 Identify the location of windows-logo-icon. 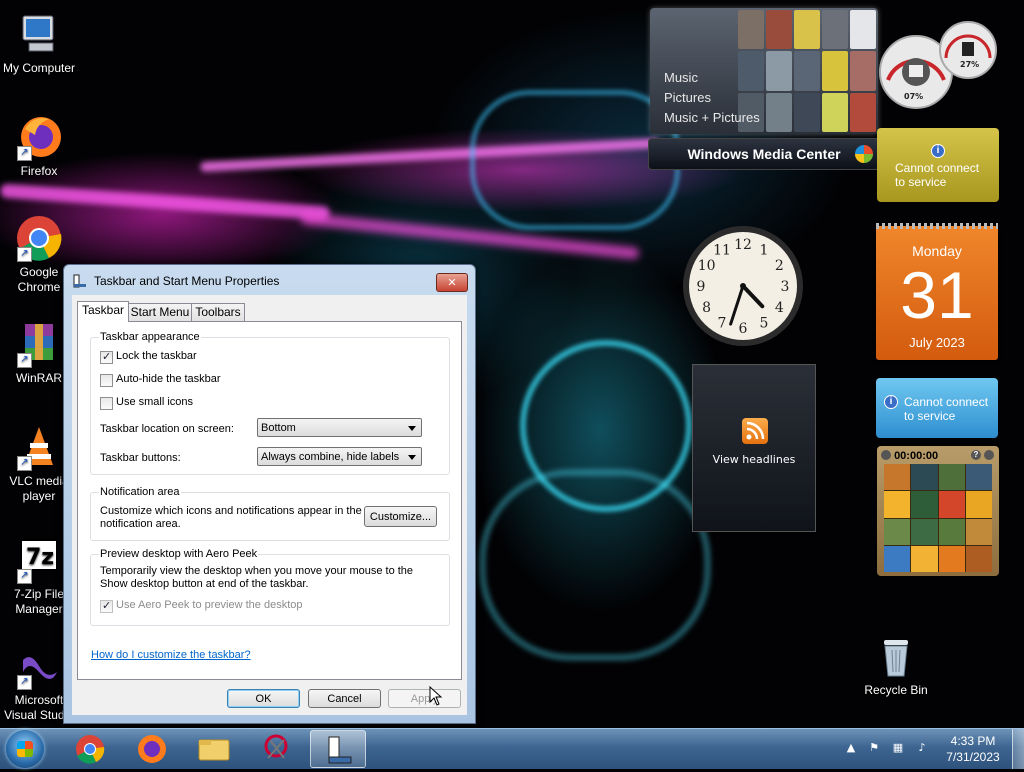
(25, 749).